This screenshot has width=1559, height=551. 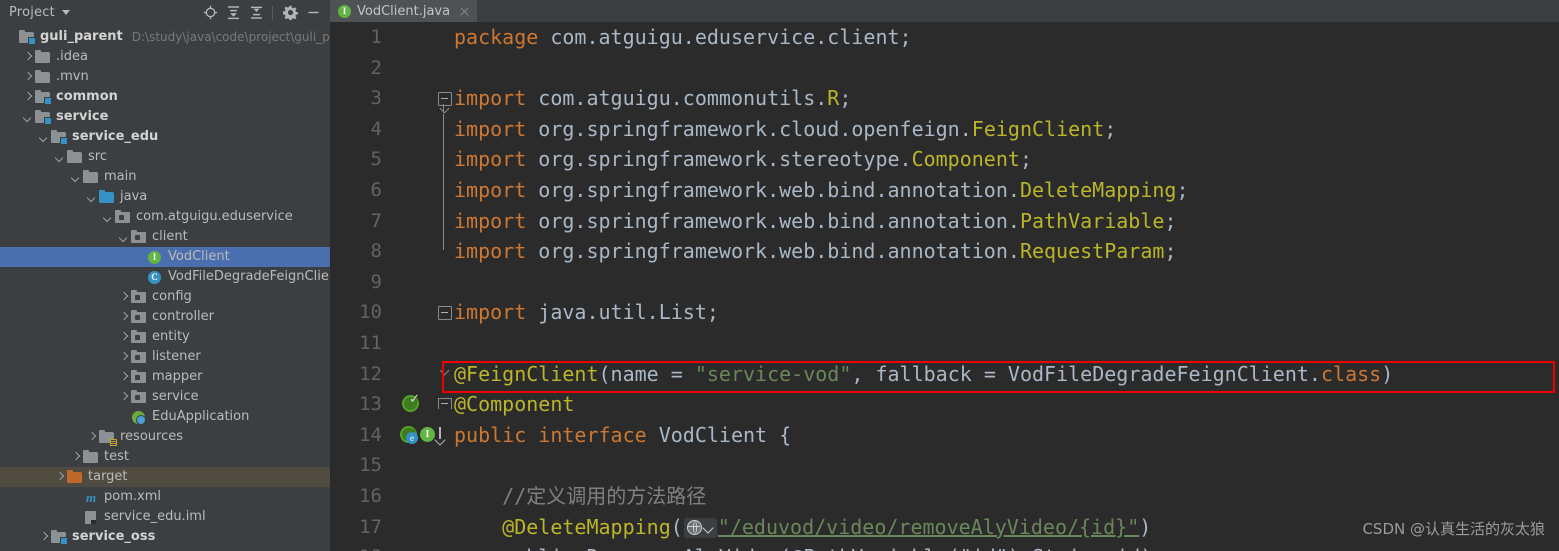 I want to click on code-line-11: 11, so click(x=944, y=343).